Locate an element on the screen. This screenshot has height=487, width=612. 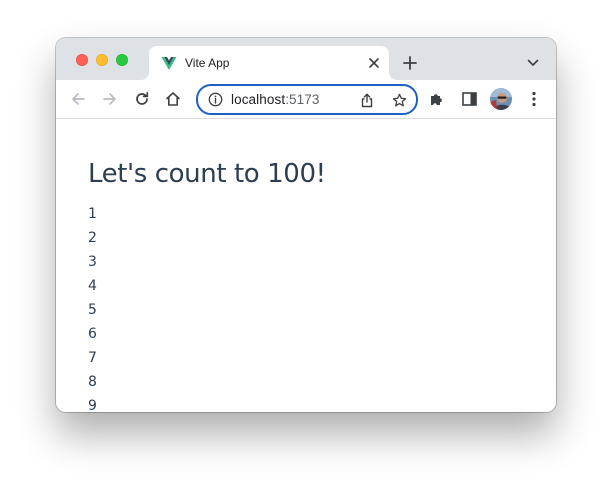
window-minimize-button is located at coordinates (102, 60).